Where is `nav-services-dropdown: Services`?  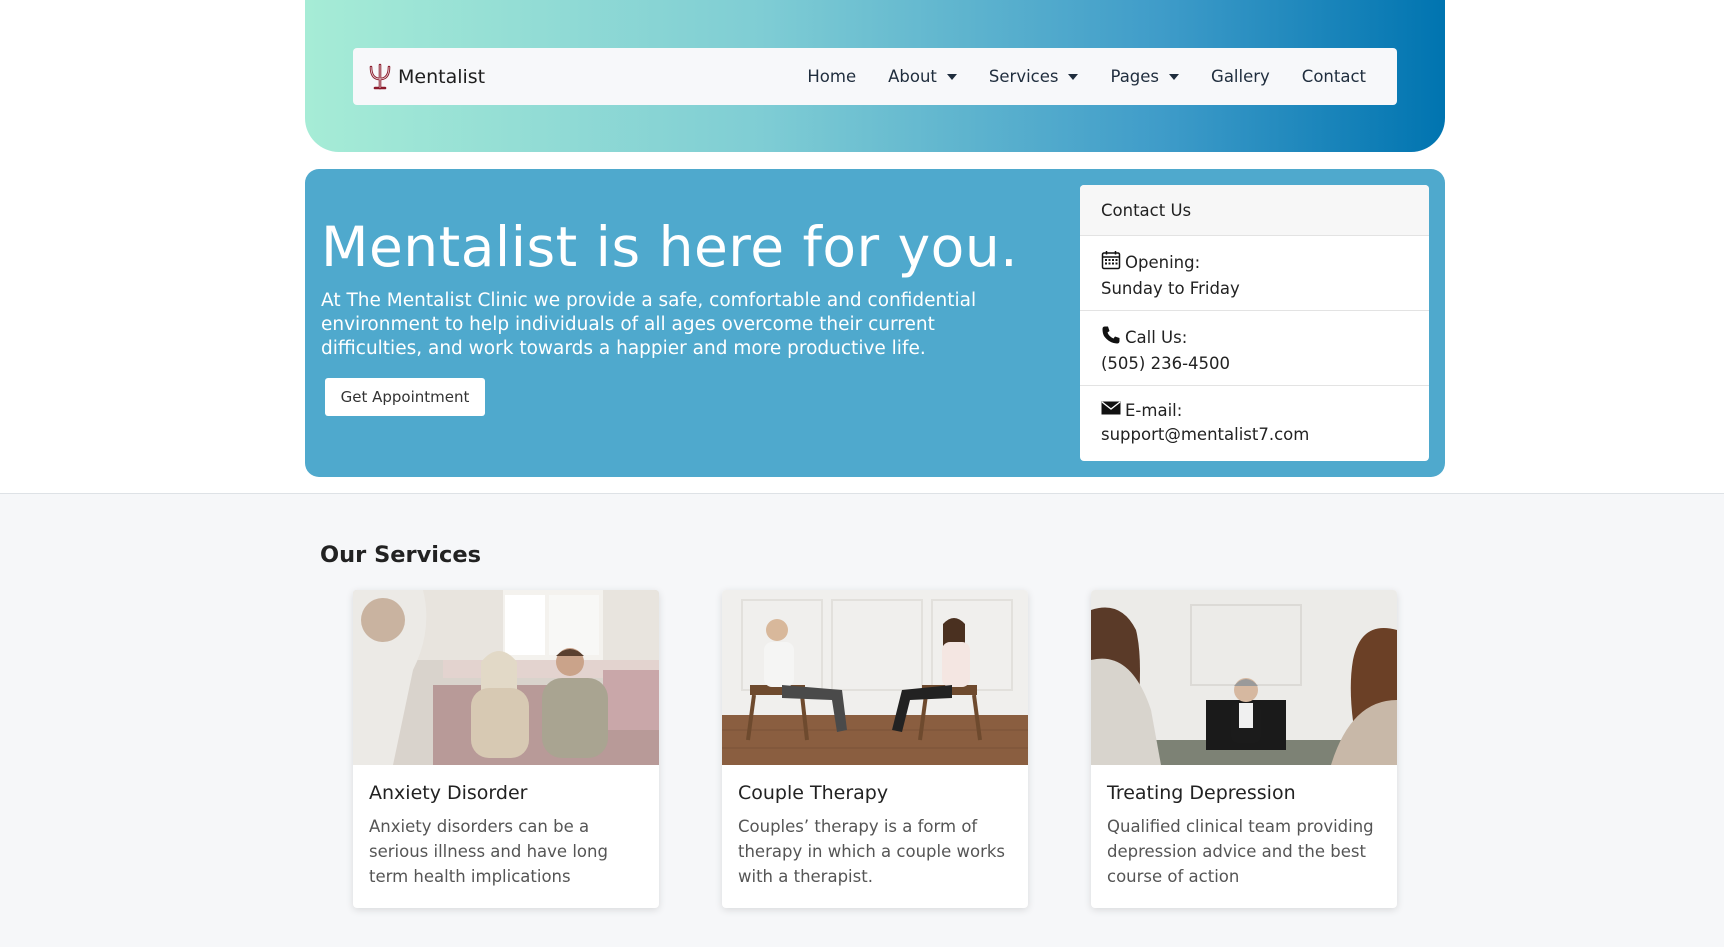 nav-services-dropdown: Services is located at coordinates (1034, 76).